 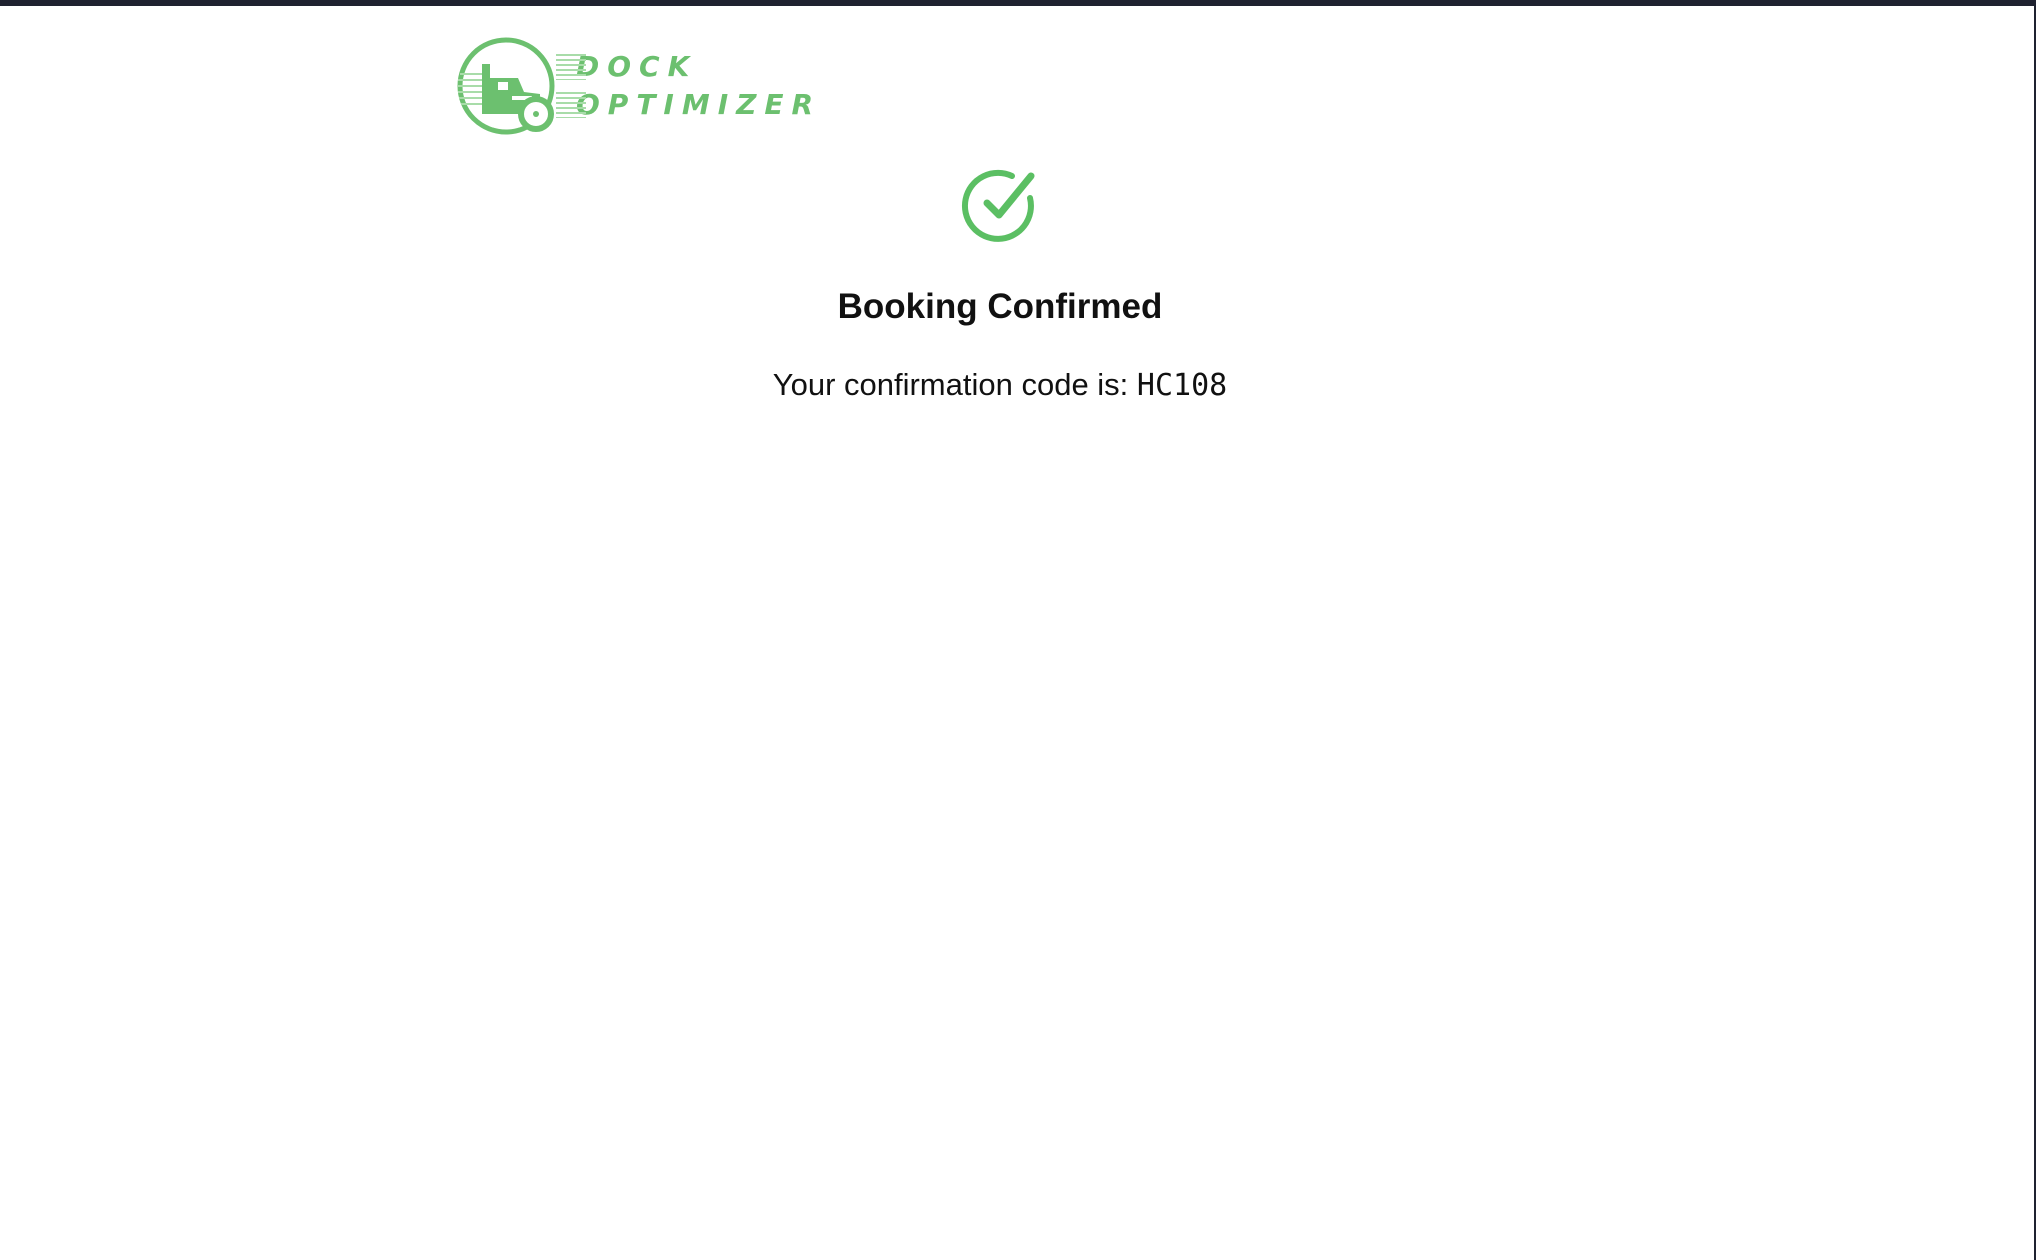 What do you see at coordinates (1018, 3) in the screenshot?
I see `window-top-bar` at bounding box center [1018, 3].